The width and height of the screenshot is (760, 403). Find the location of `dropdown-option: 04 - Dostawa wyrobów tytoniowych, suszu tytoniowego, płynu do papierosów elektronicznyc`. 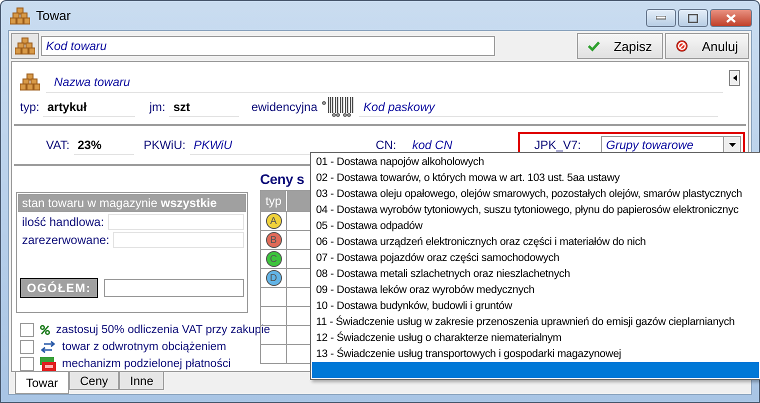

dropdown-option: 04 - Dostawa wyrobów tytoniowych, suszu tytoniowego, płynu do papierosów elektronicznyc is located at coordinates (535, 210).